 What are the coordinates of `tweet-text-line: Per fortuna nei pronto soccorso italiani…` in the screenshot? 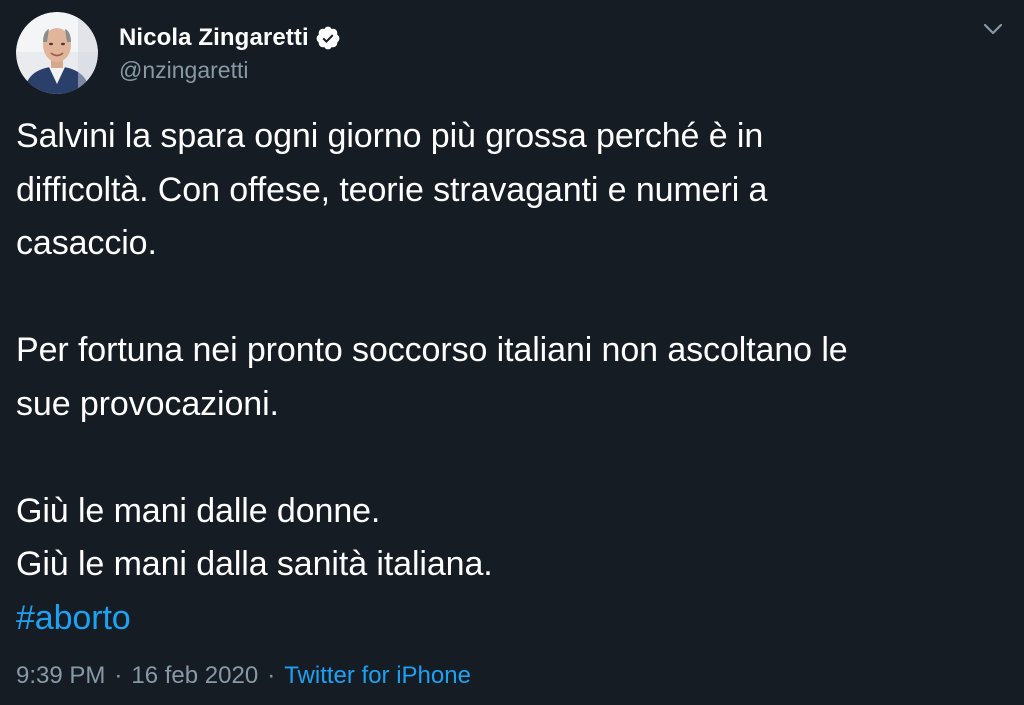 It's located at (432, 350).